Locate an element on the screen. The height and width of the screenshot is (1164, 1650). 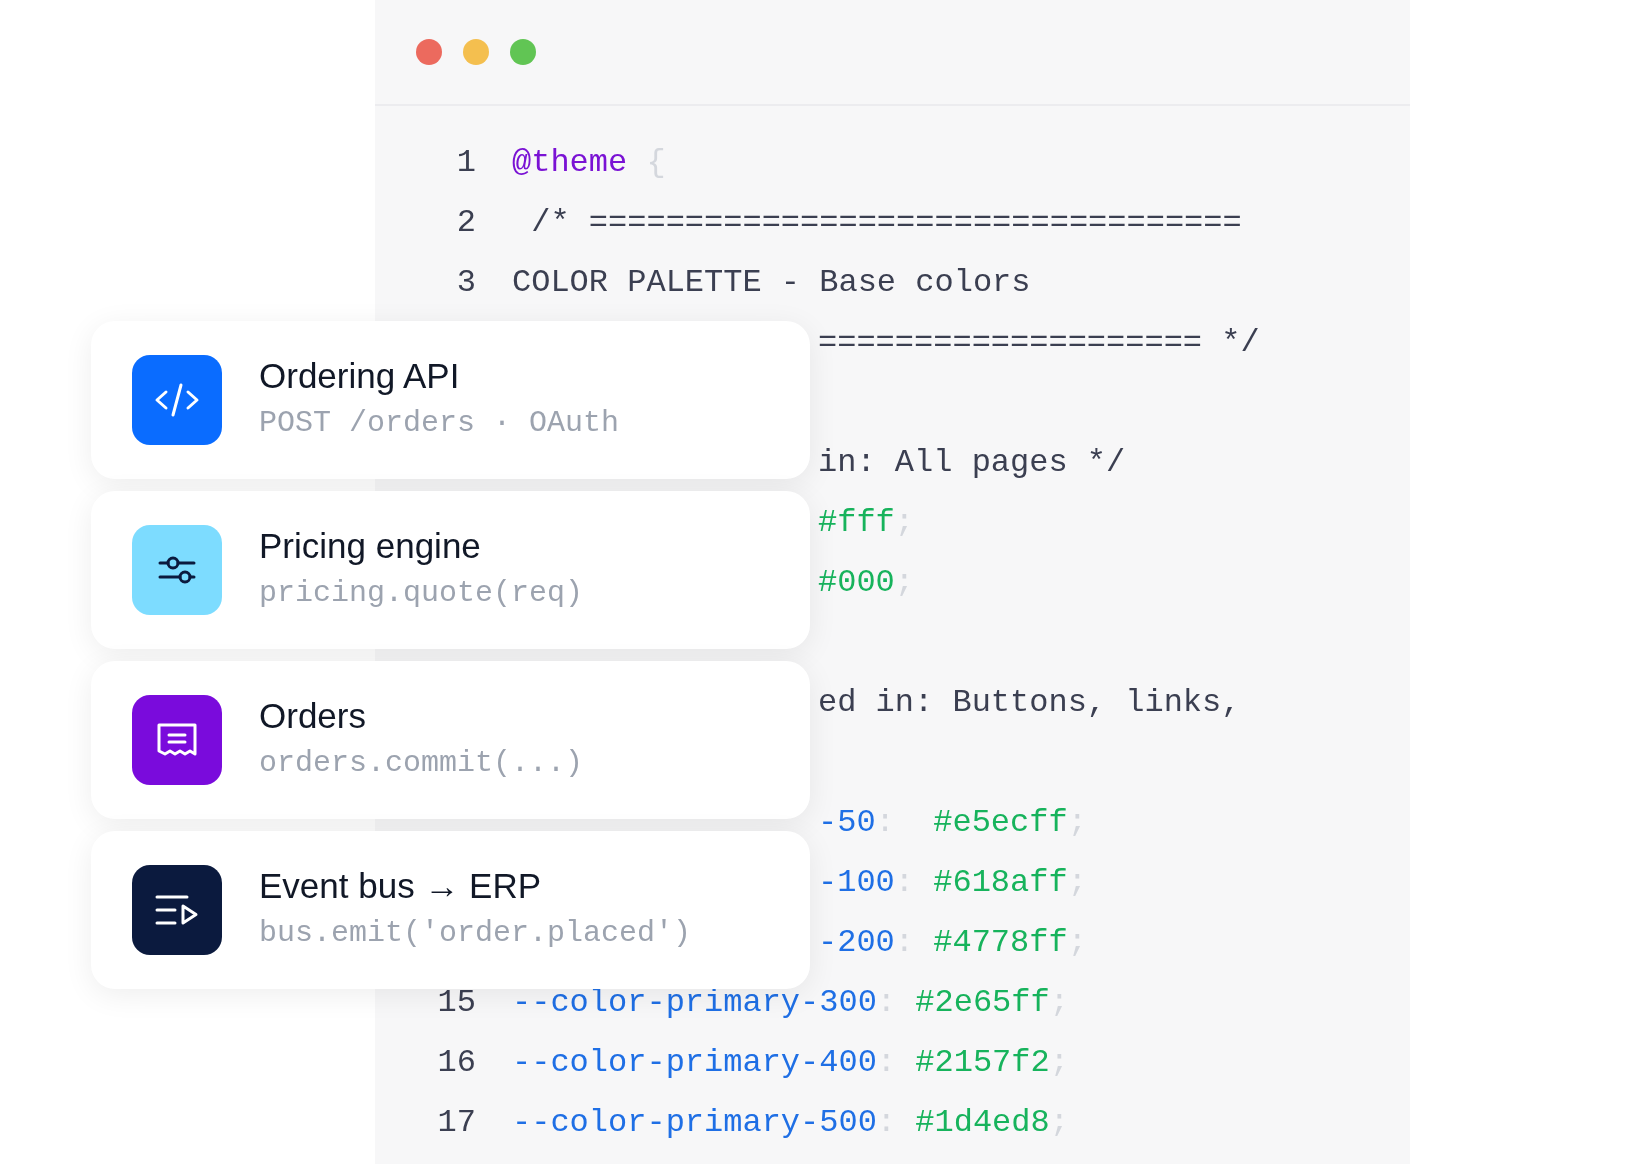
list-play-icon is located at coordinates (177, 910).